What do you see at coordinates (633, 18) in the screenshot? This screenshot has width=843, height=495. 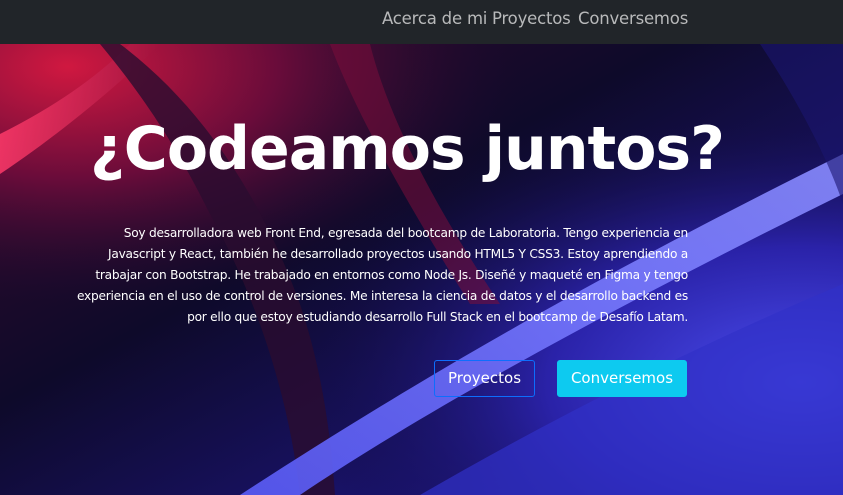 I see `nav-link-contact: Conversemos` at bounding box center [633, 18].